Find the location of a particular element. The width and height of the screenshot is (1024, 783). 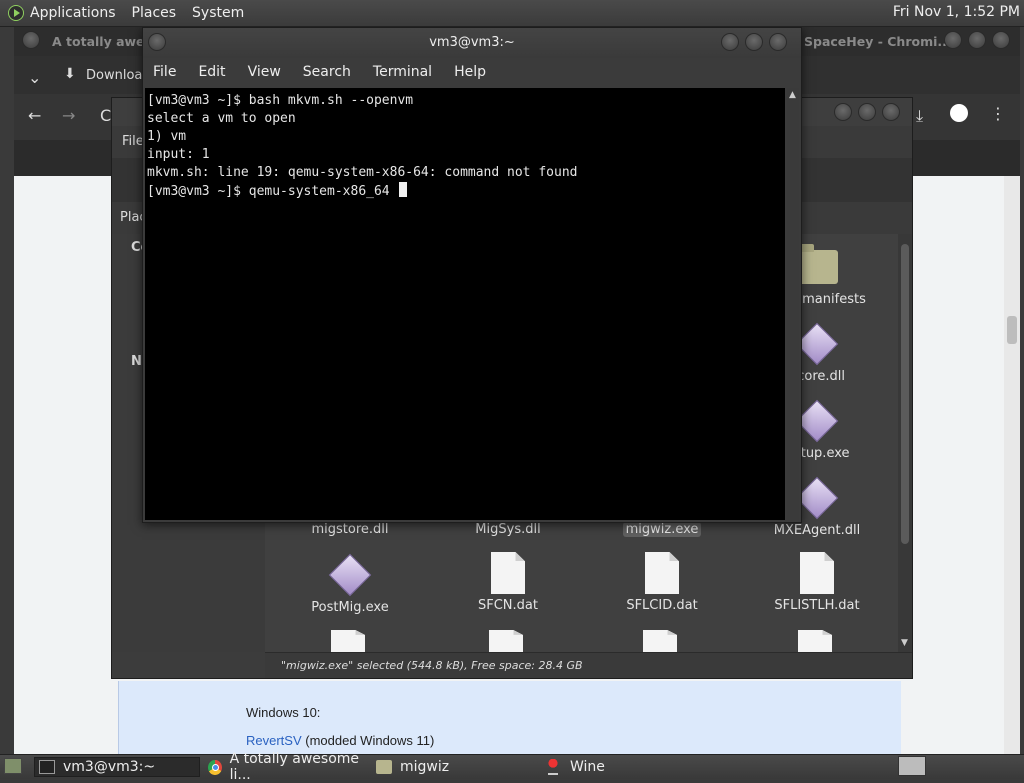

applications-icon is located at coordinates (16, 13).